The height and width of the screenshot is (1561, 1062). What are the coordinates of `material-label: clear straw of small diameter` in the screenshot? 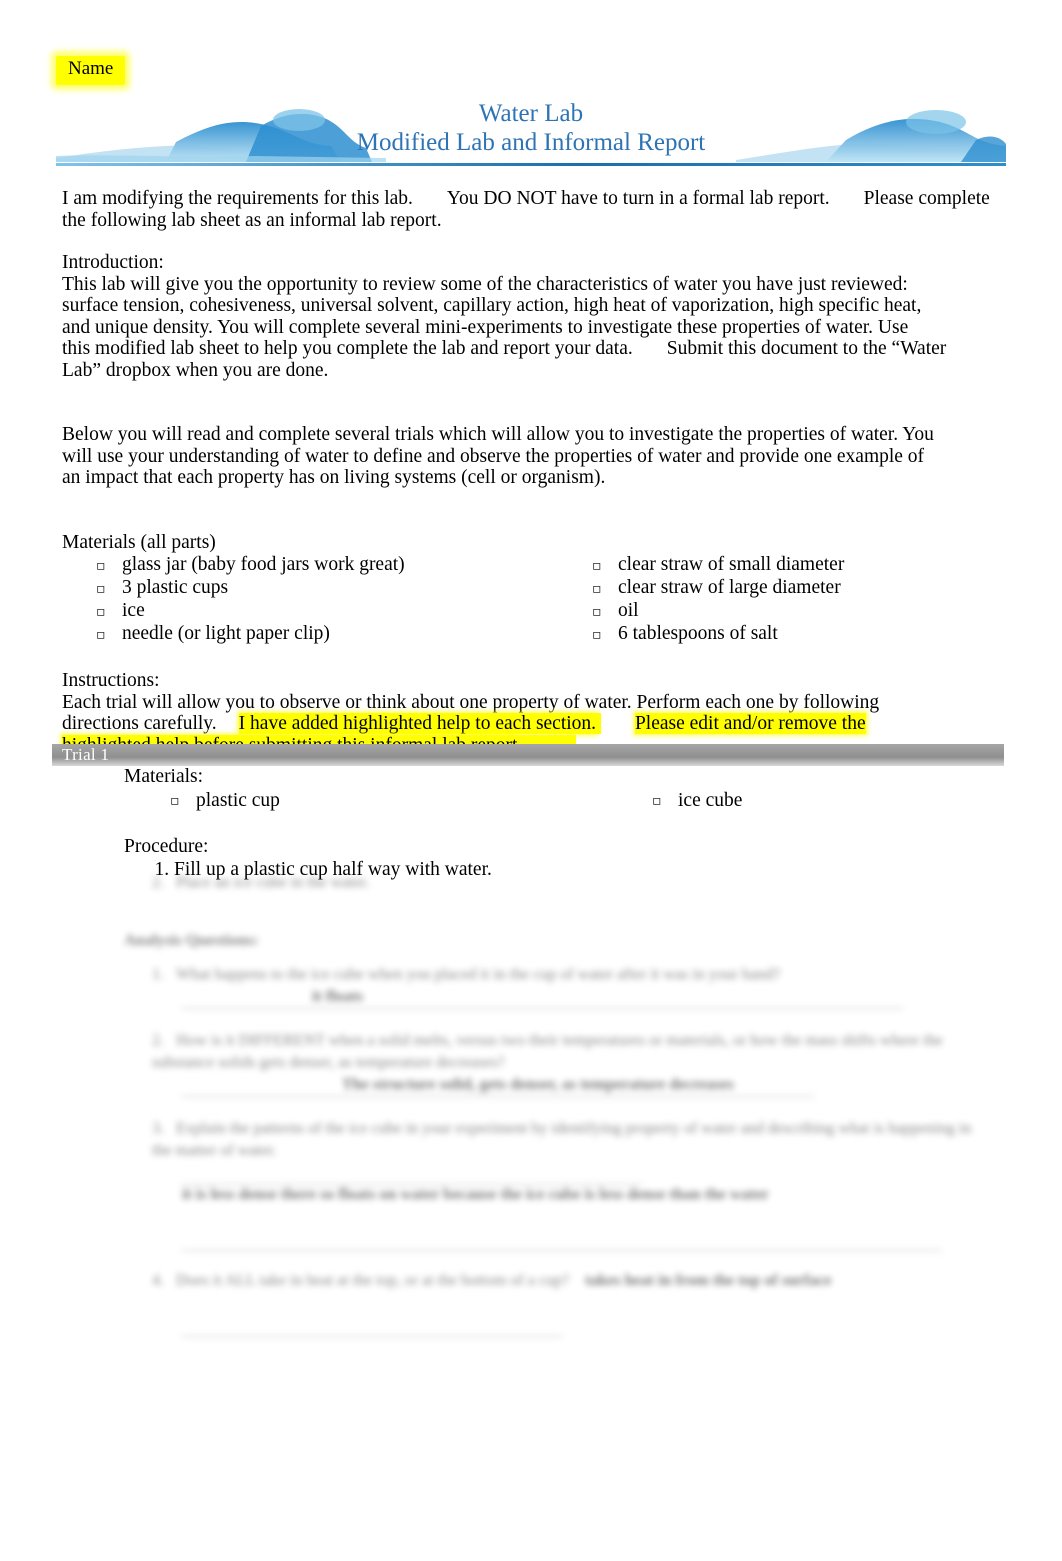 It's located at (731, 564).